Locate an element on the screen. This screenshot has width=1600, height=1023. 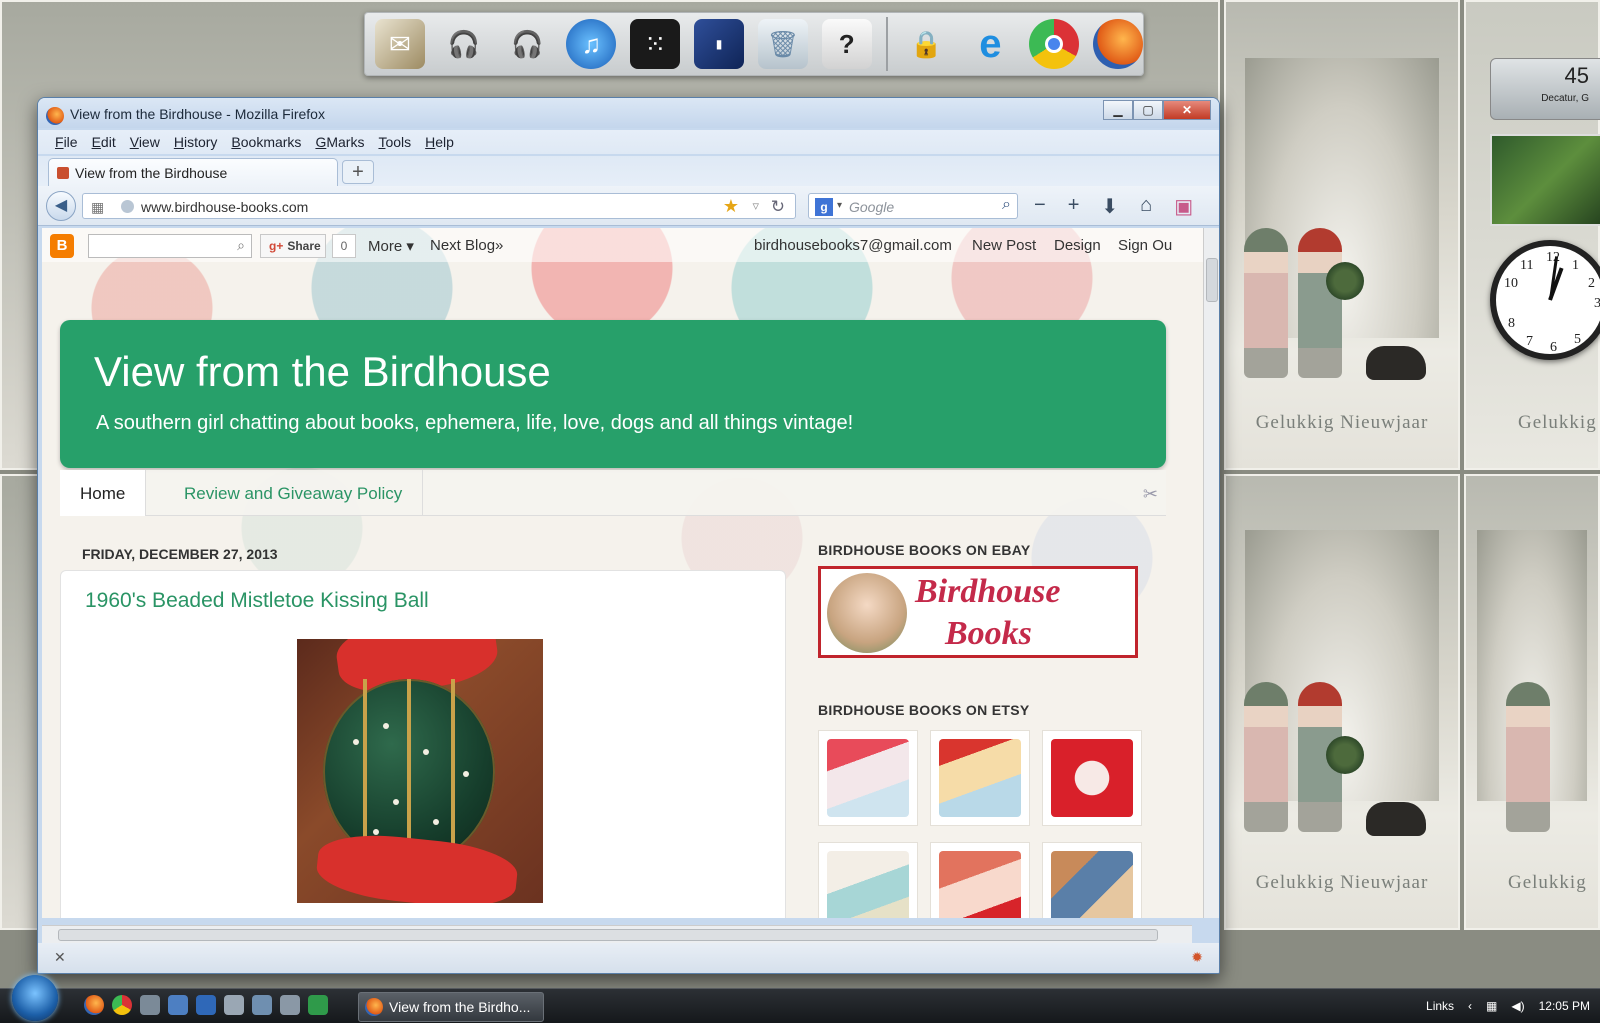
url-text: www.birdhouse-books.com is located at coordinates (225, 207).